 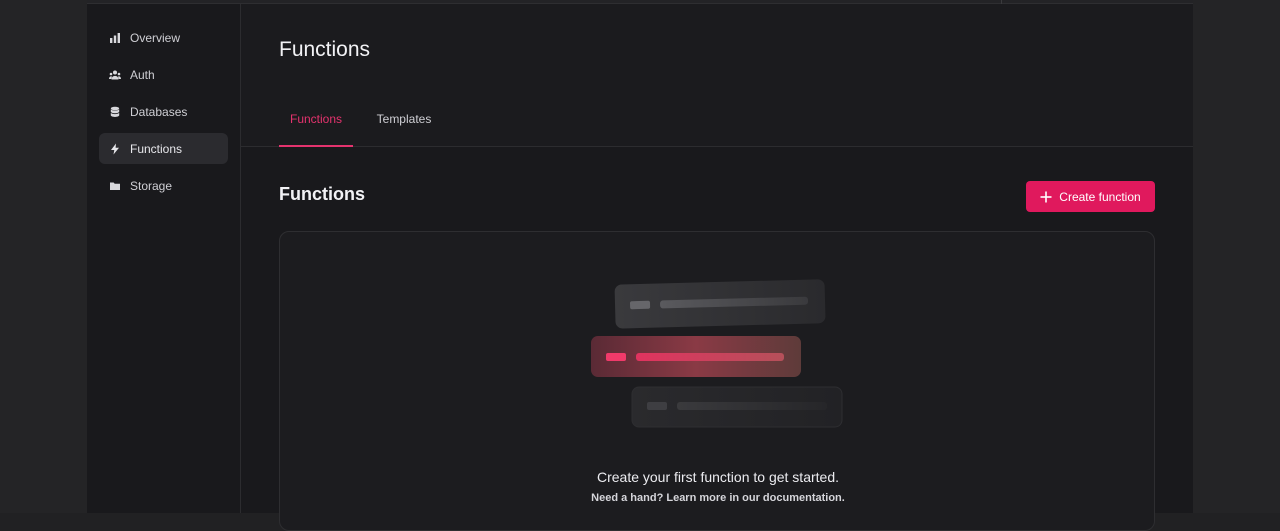 I want to click on sidebar-item-auth: Auth, so click(x=163, y=74).